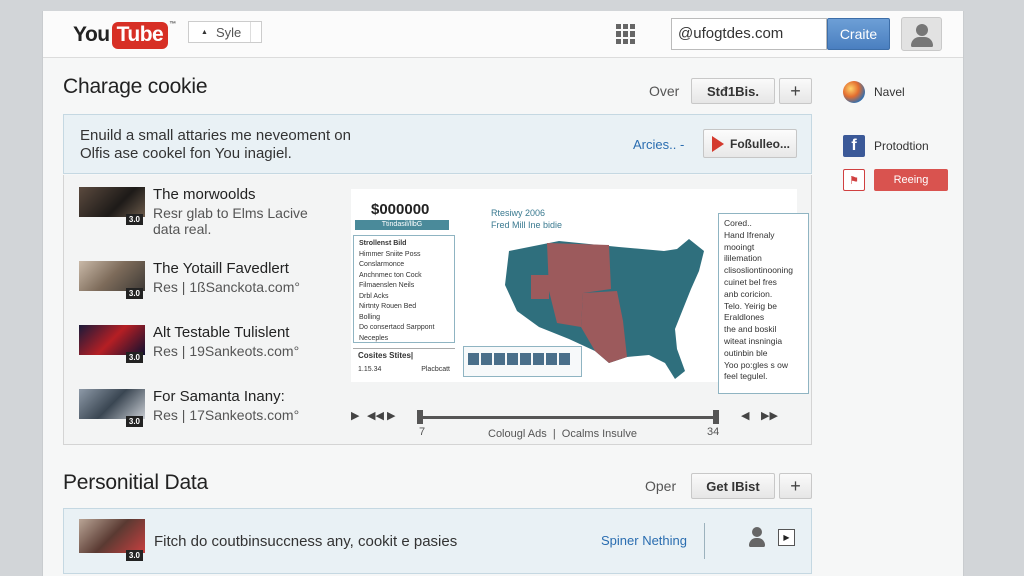 The width and height of the screenshot is (1024, 576). What do you see at coordinates (661, 486) in the screenshot?
I see `section-over-label: Oper` at bounding box center [661, 486].